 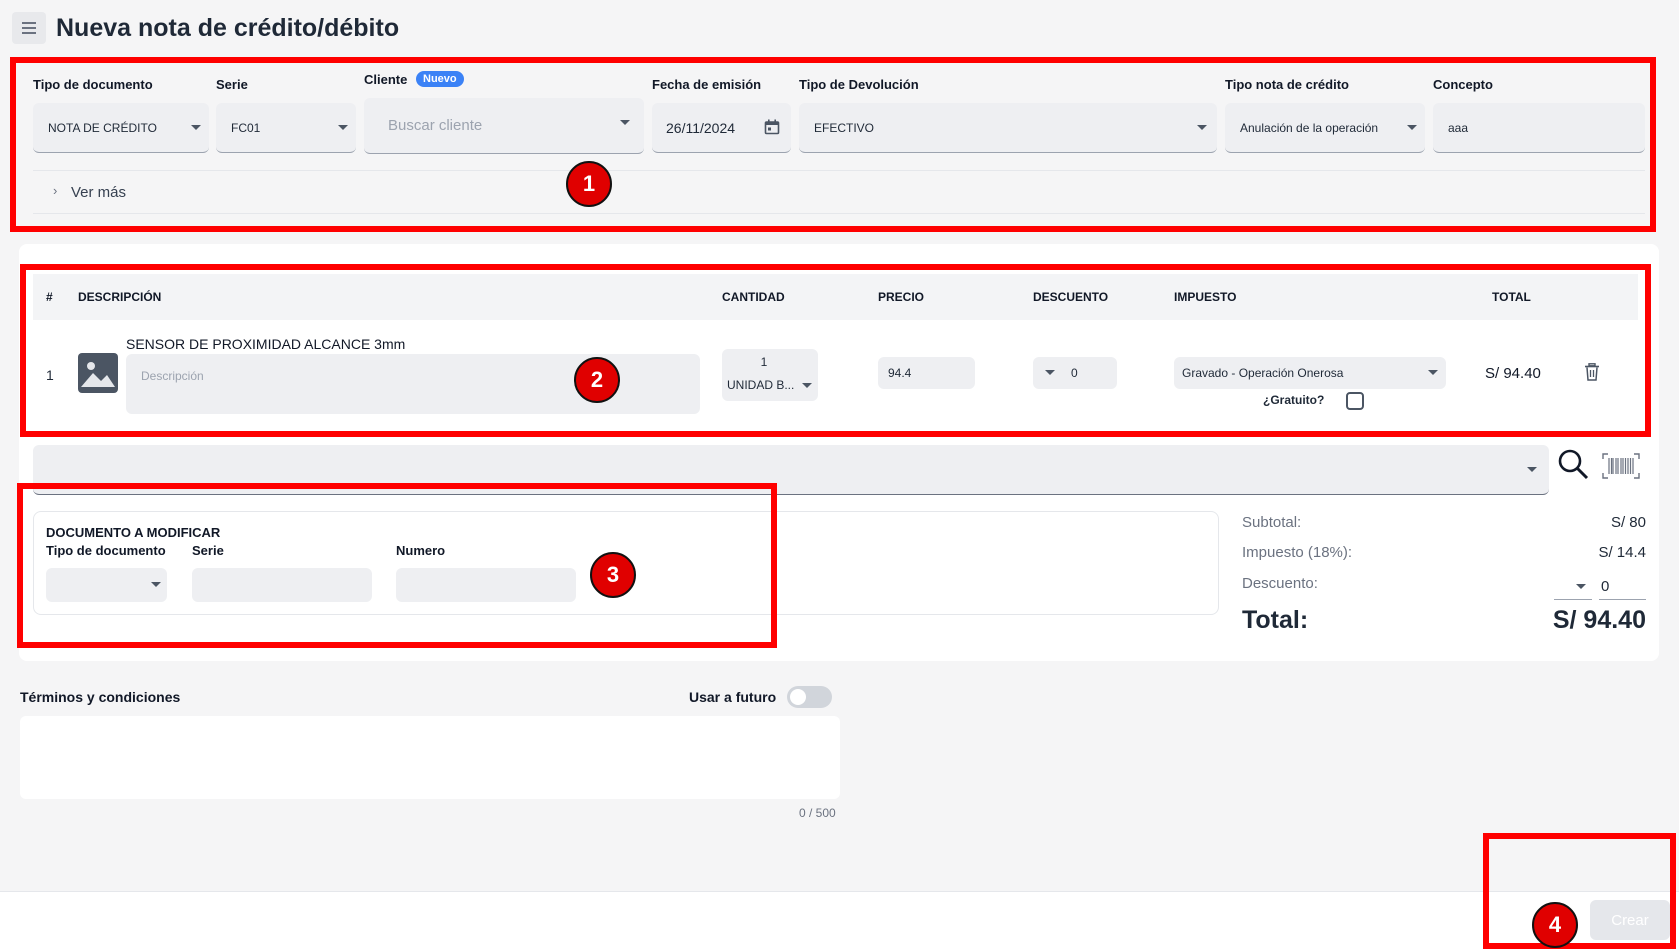 What do you see at coordinates (1272, 522) in the screenshot?
I see `subtotal-label: Subtotal:` at bounding box center [1272, 522].